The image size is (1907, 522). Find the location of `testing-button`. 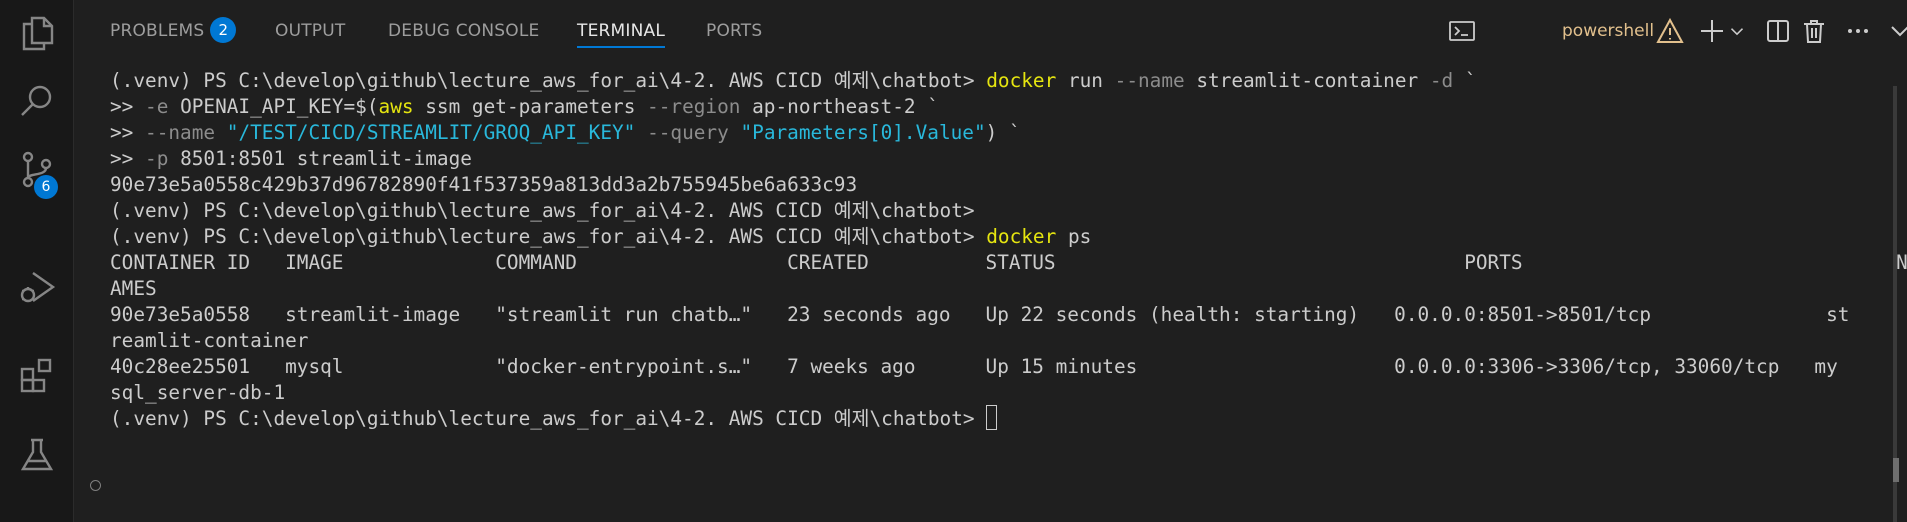

testing-button is located at coordinates (37, 455).